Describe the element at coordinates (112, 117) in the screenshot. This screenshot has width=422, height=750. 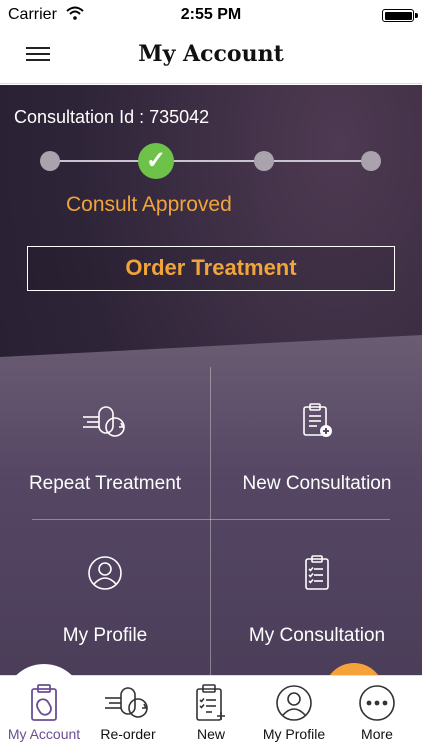
I see `consultation-id: Consultation Id : 735042` at that location.